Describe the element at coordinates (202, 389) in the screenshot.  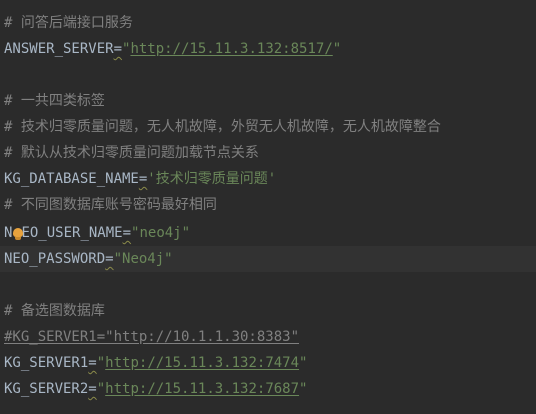
I see `url-link: http://15.11.3.132:7687` at that location.